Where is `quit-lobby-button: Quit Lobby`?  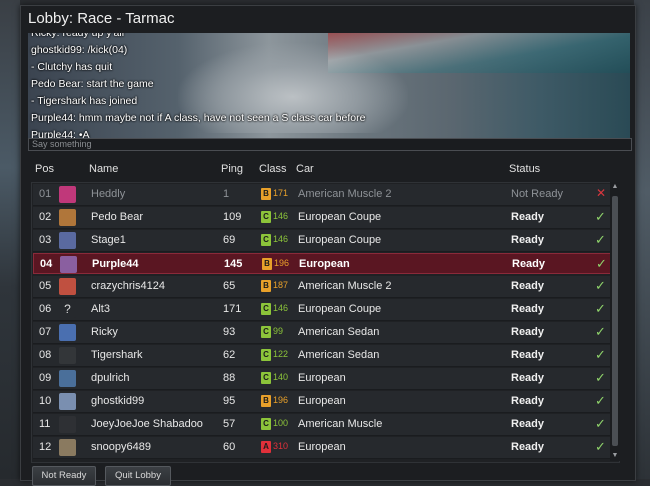 quit-lobby-button: Quit Lobby is located at coordinates (138, 476).